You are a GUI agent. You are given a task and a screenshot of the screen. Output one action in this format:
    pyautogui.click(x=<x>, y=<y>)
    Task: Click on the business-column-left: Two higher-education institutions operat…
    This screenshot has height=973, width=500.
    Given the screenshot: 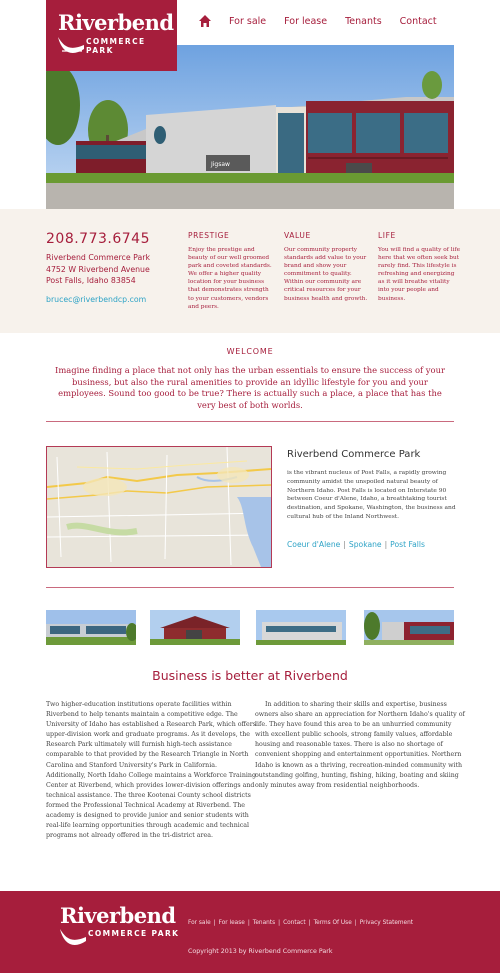 What is the action you would take?
    pyautogui.click(x=151, y=770)
    